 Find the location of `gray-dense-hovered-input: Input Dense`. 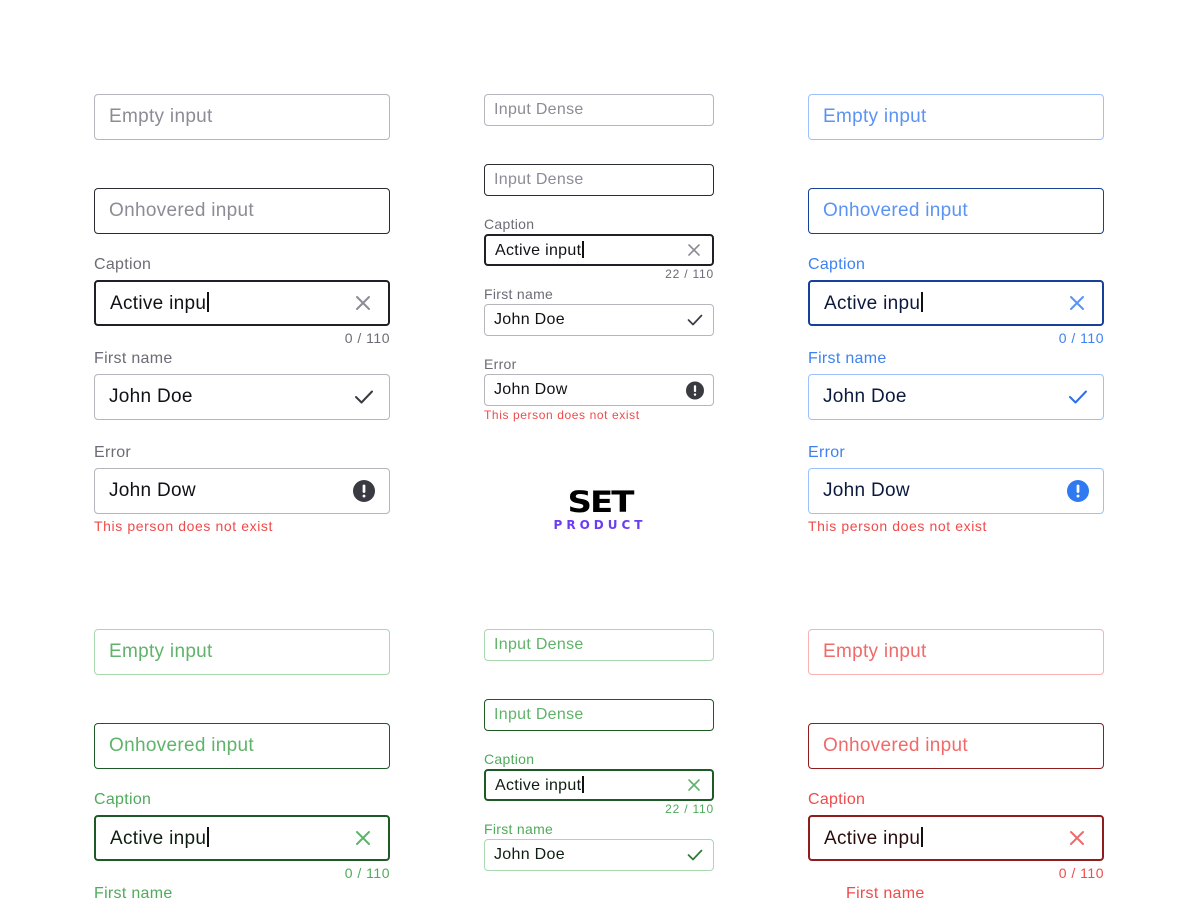

gray-dense-hovered-input: Input Dense is located at coordinates (599, 180).